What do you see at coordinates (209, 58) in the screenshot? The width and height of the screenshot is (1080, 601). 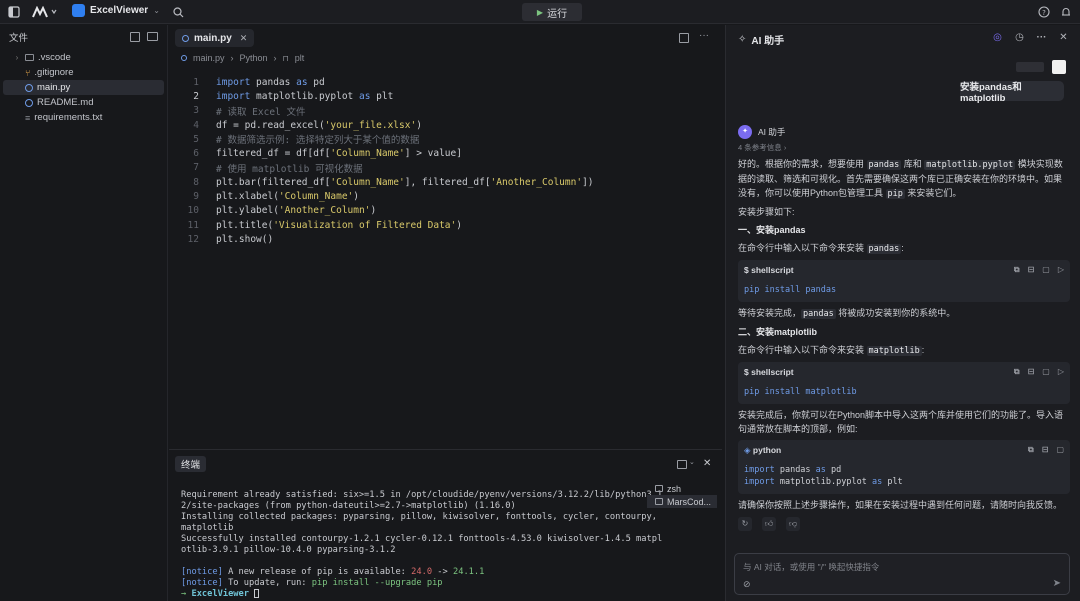 I see `breadcrumb-file: main.py` at bounding box center [209, 58].